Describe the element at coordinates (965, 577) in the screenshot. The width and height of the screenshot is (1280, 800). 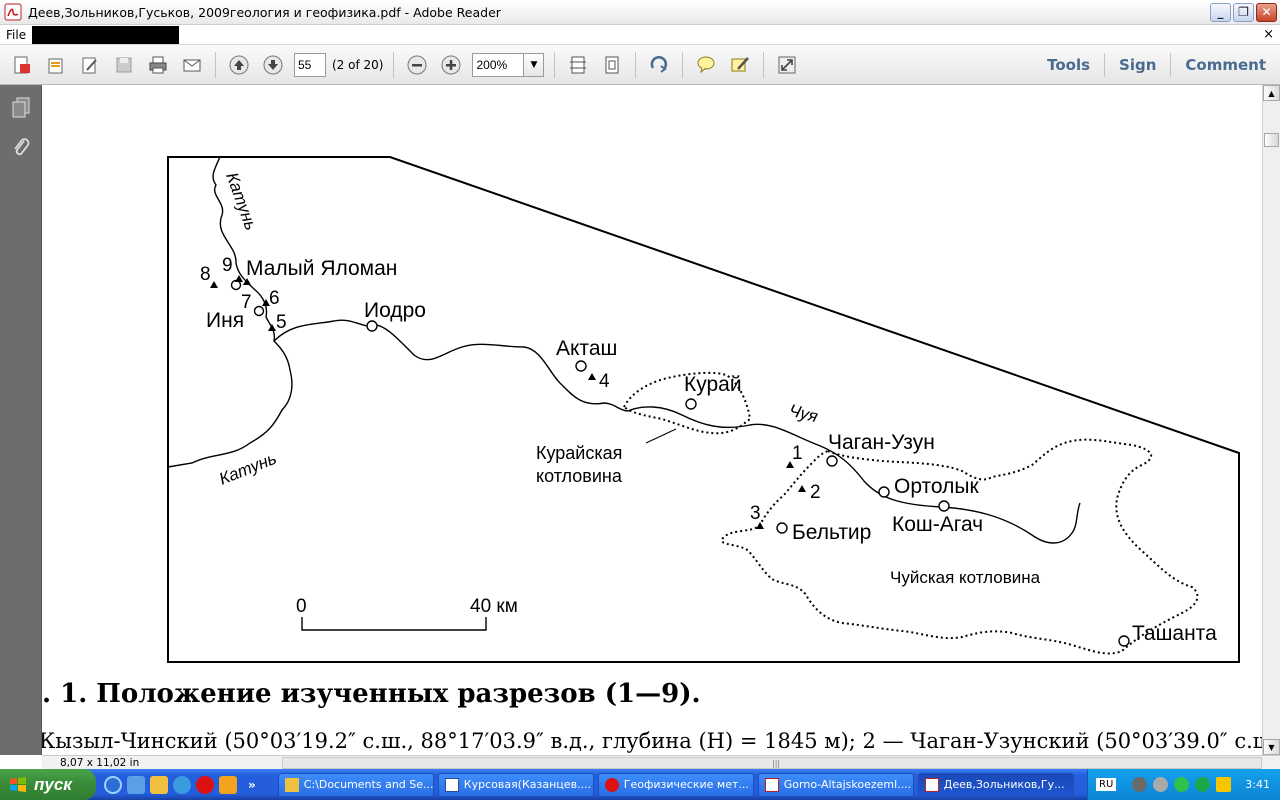
I see `label-chuy-basin: Чуйская котловина` at that location.